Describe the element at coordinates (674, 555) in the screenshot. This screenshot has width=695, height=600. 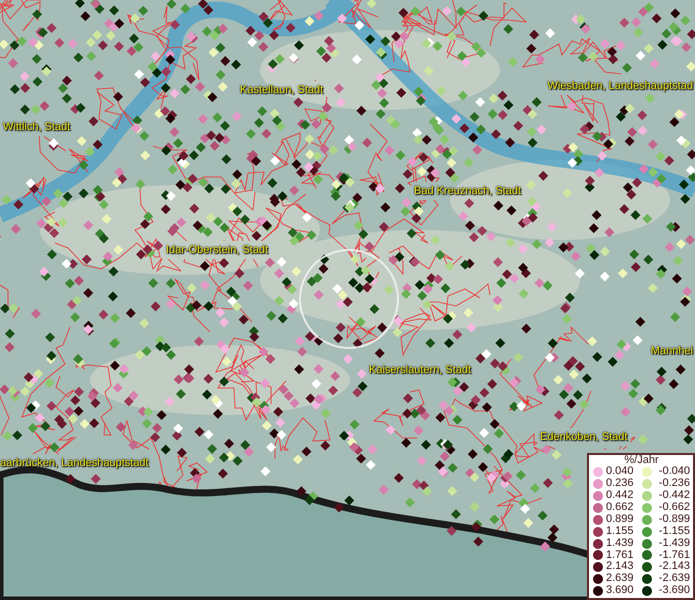
I see `legend-value: -1.761` at that location.